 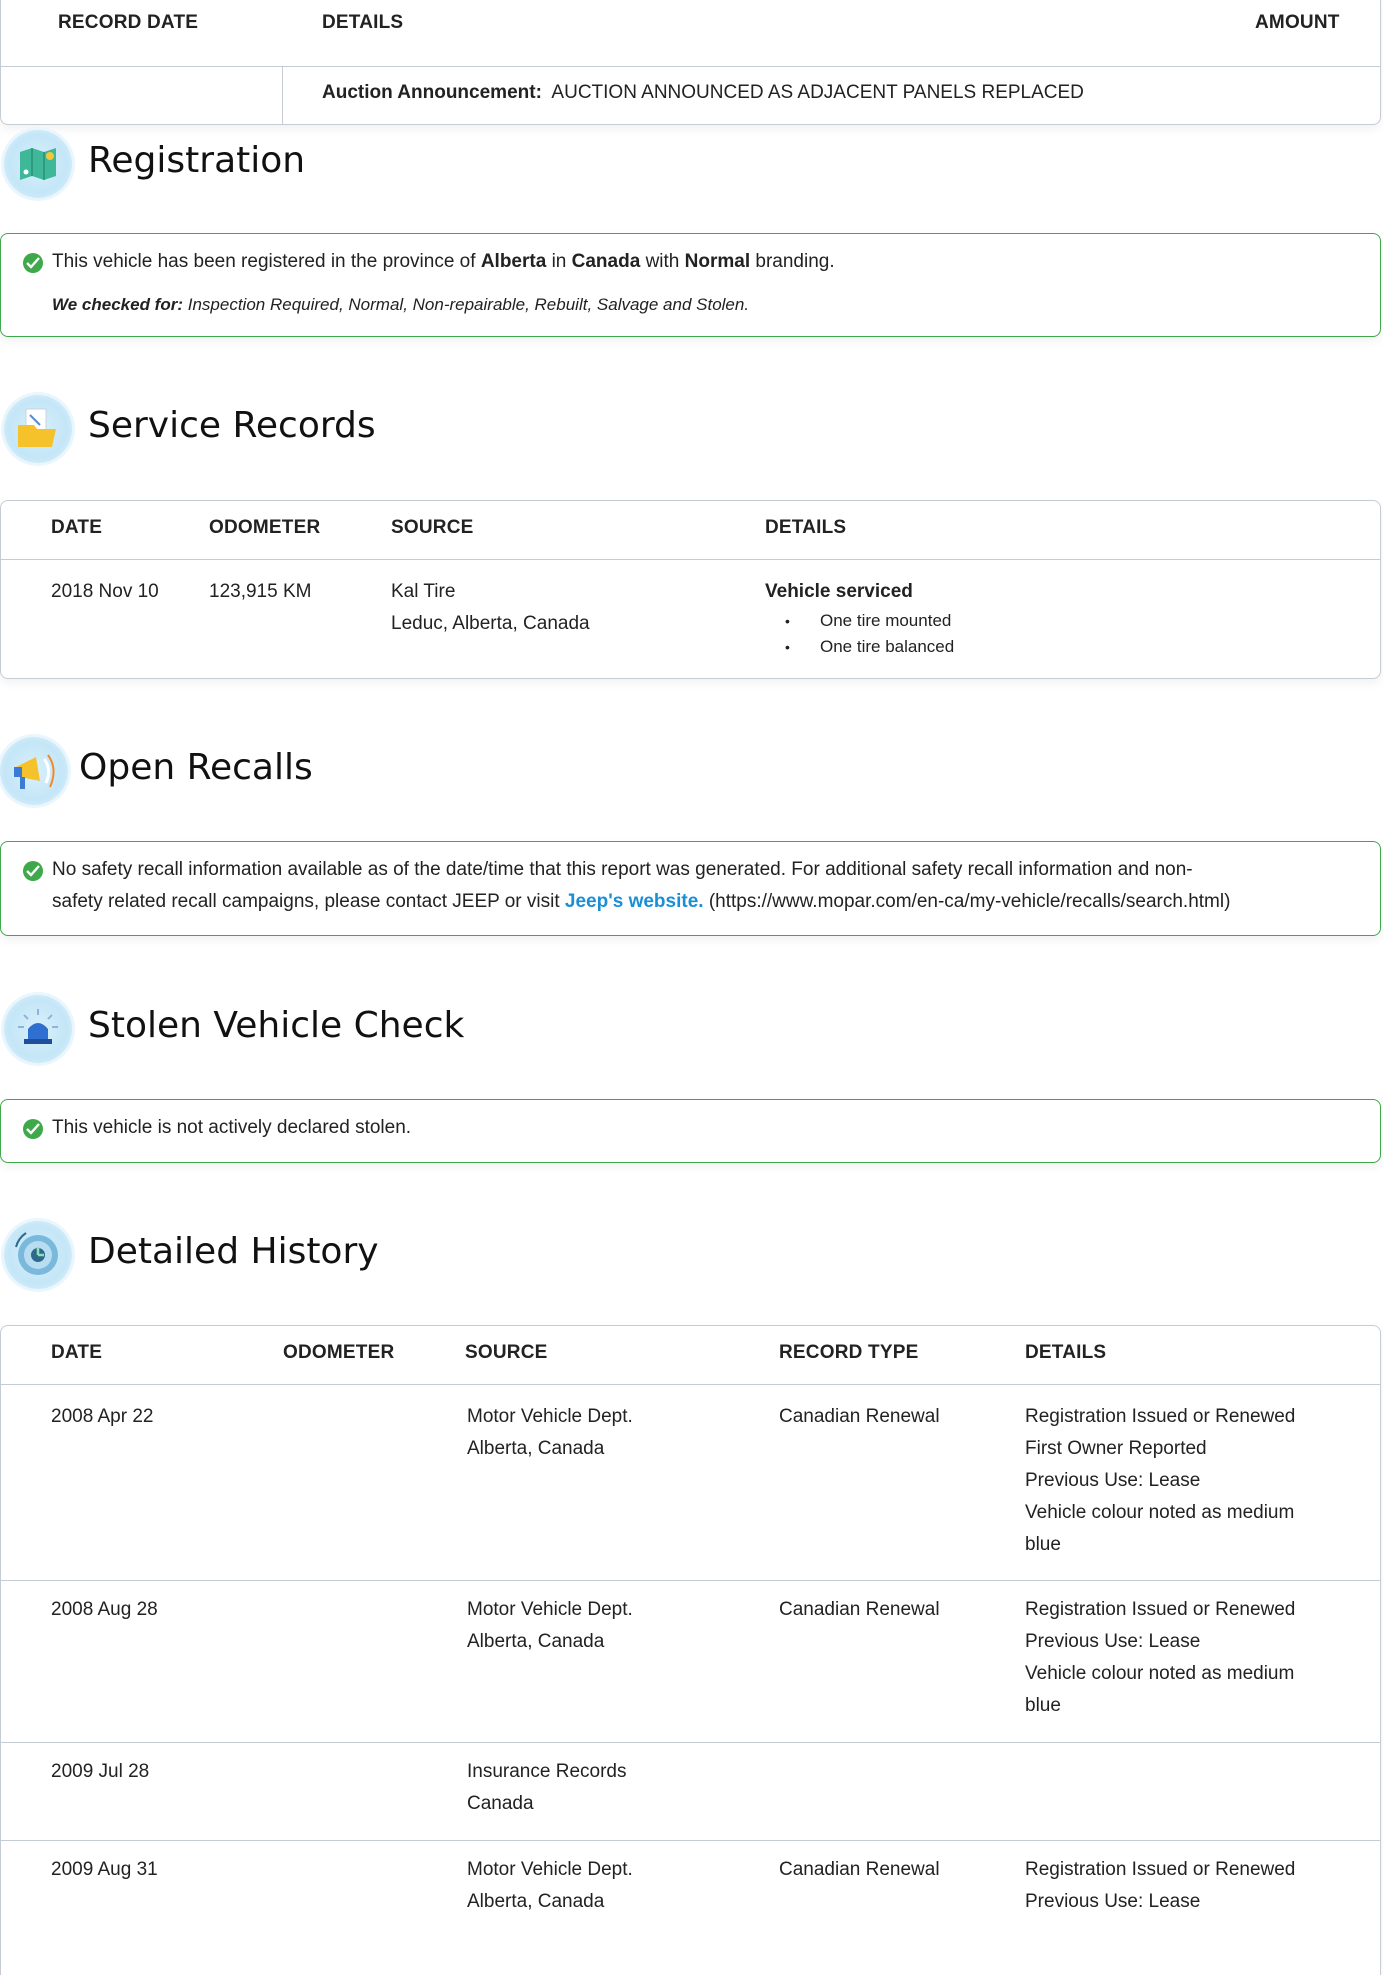 I want to click on megaphone-icon, so click(x=34, y=771).